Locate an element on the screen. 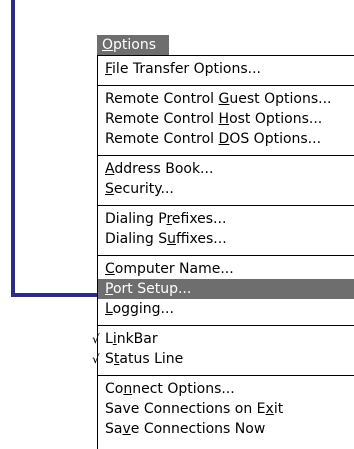 The width and height of the screenshot is (354, 449). mnemonic-key: H is located at coordinates (224, 119).